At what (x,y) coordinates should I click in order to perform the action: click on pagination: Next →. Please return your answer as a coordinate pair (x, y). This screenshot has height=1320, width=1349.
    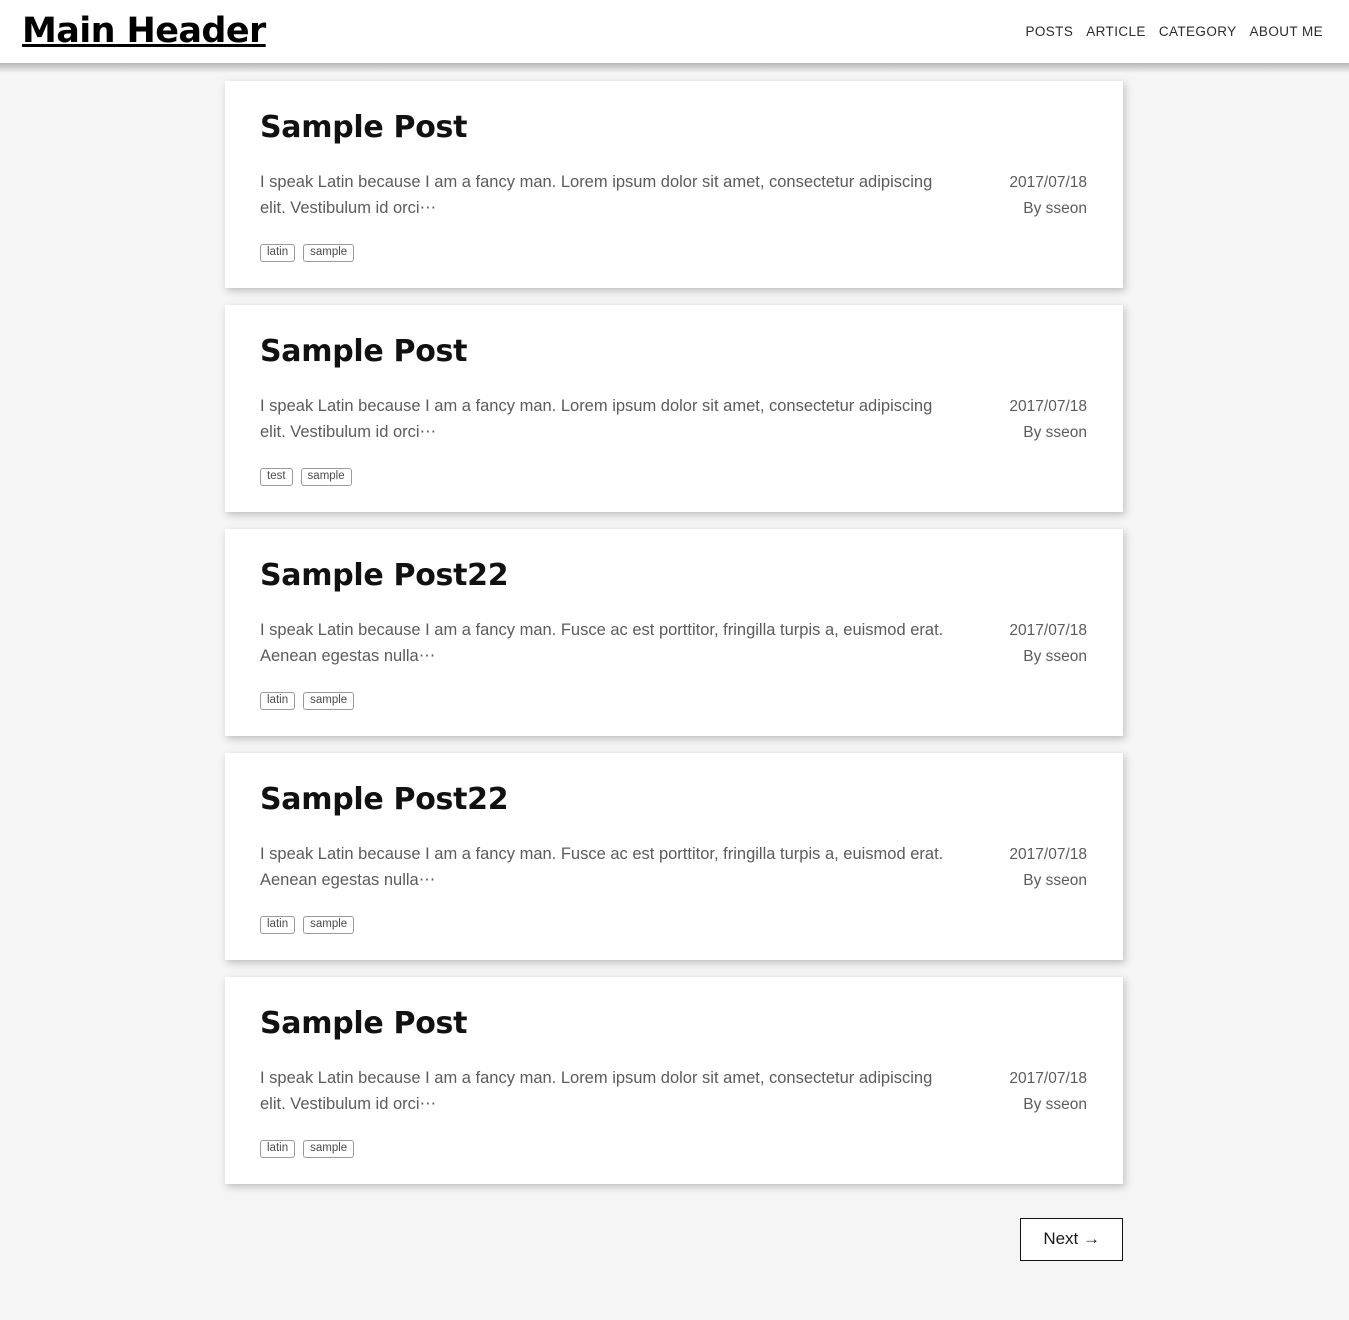
    Looking at the image, I should click on (674, 1231).